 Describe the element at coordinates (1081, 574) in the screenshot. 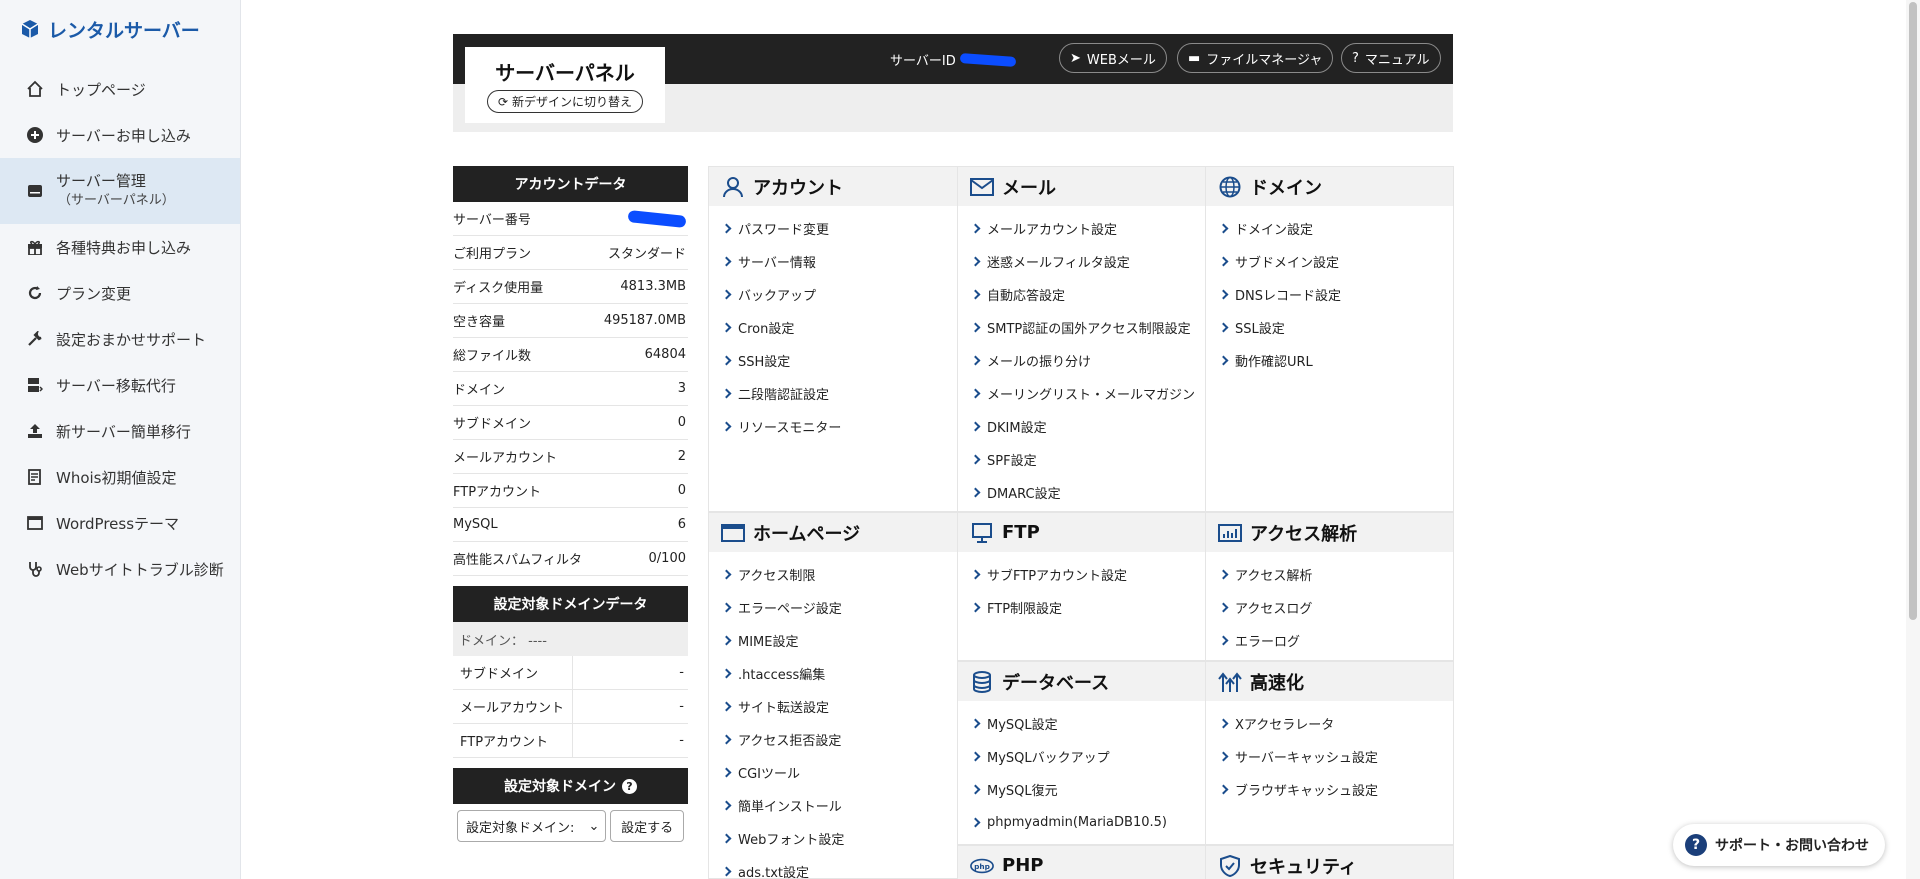

I see `menu-link: サブFTPアカウント設定` at that location.